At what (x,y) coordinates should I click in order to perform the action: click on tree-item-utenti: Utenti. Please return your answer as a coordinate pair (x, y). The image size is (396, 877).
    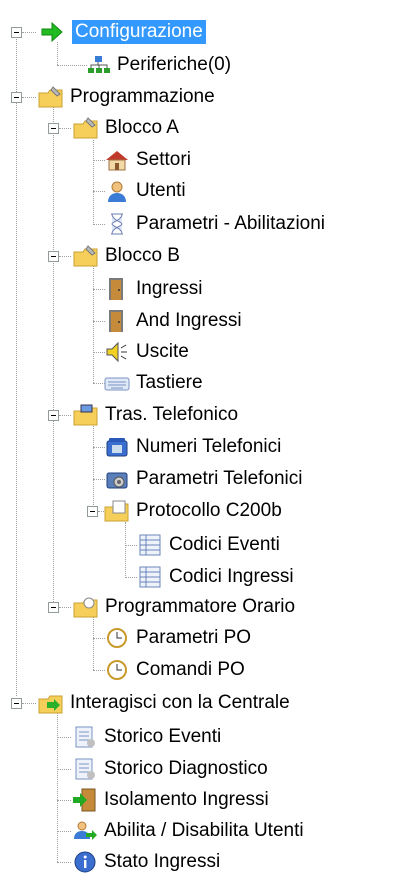
    Looking at the image, I should click on (145, 191).